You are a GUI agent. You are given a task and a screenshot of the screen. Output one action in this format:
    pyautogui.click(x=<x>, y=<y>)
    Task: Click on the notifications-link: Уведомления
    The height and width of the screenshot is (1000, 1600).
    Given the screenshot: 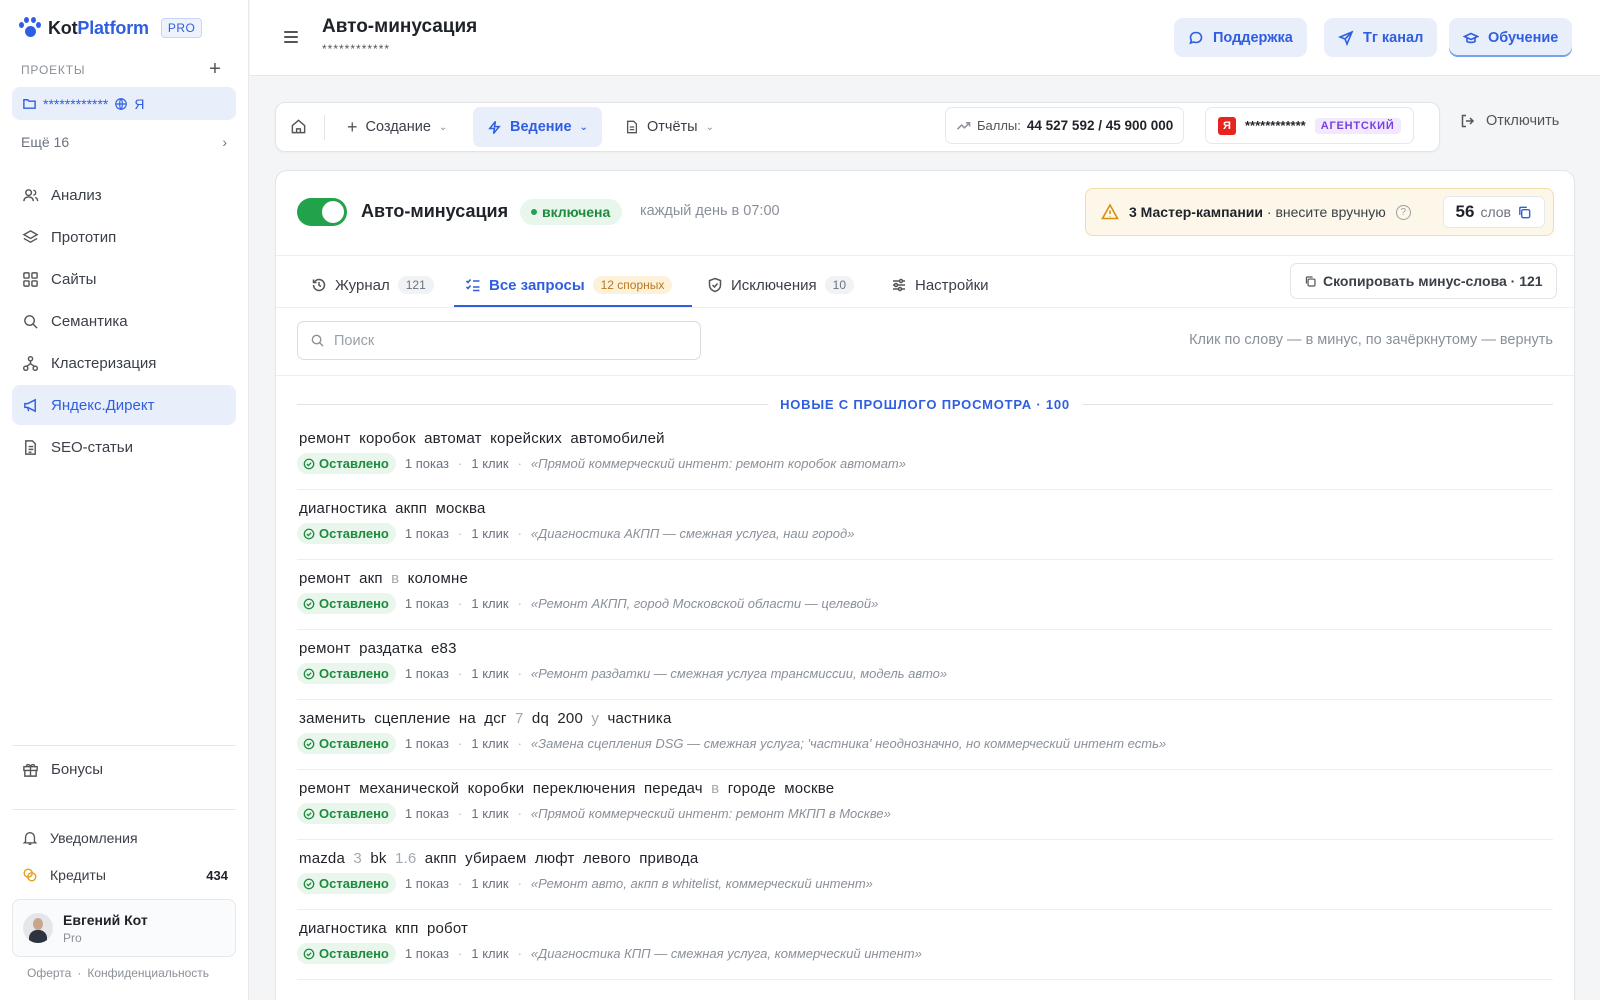 What is the action you would take?
    pyautogui.click(x=80, y=838)
    